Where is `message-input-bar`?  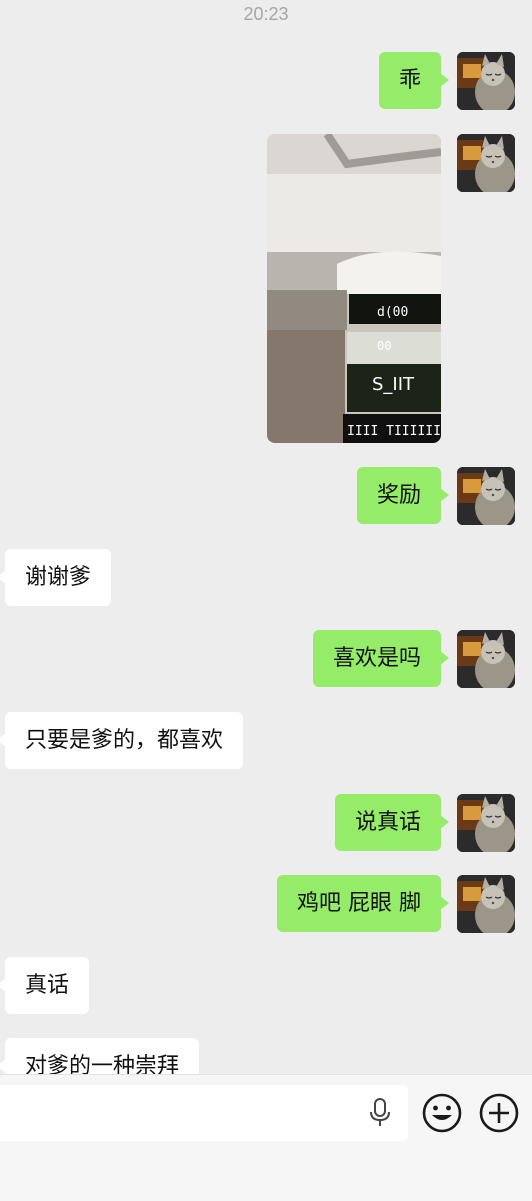 message-input-bar is located at coordinates (266, 1137).